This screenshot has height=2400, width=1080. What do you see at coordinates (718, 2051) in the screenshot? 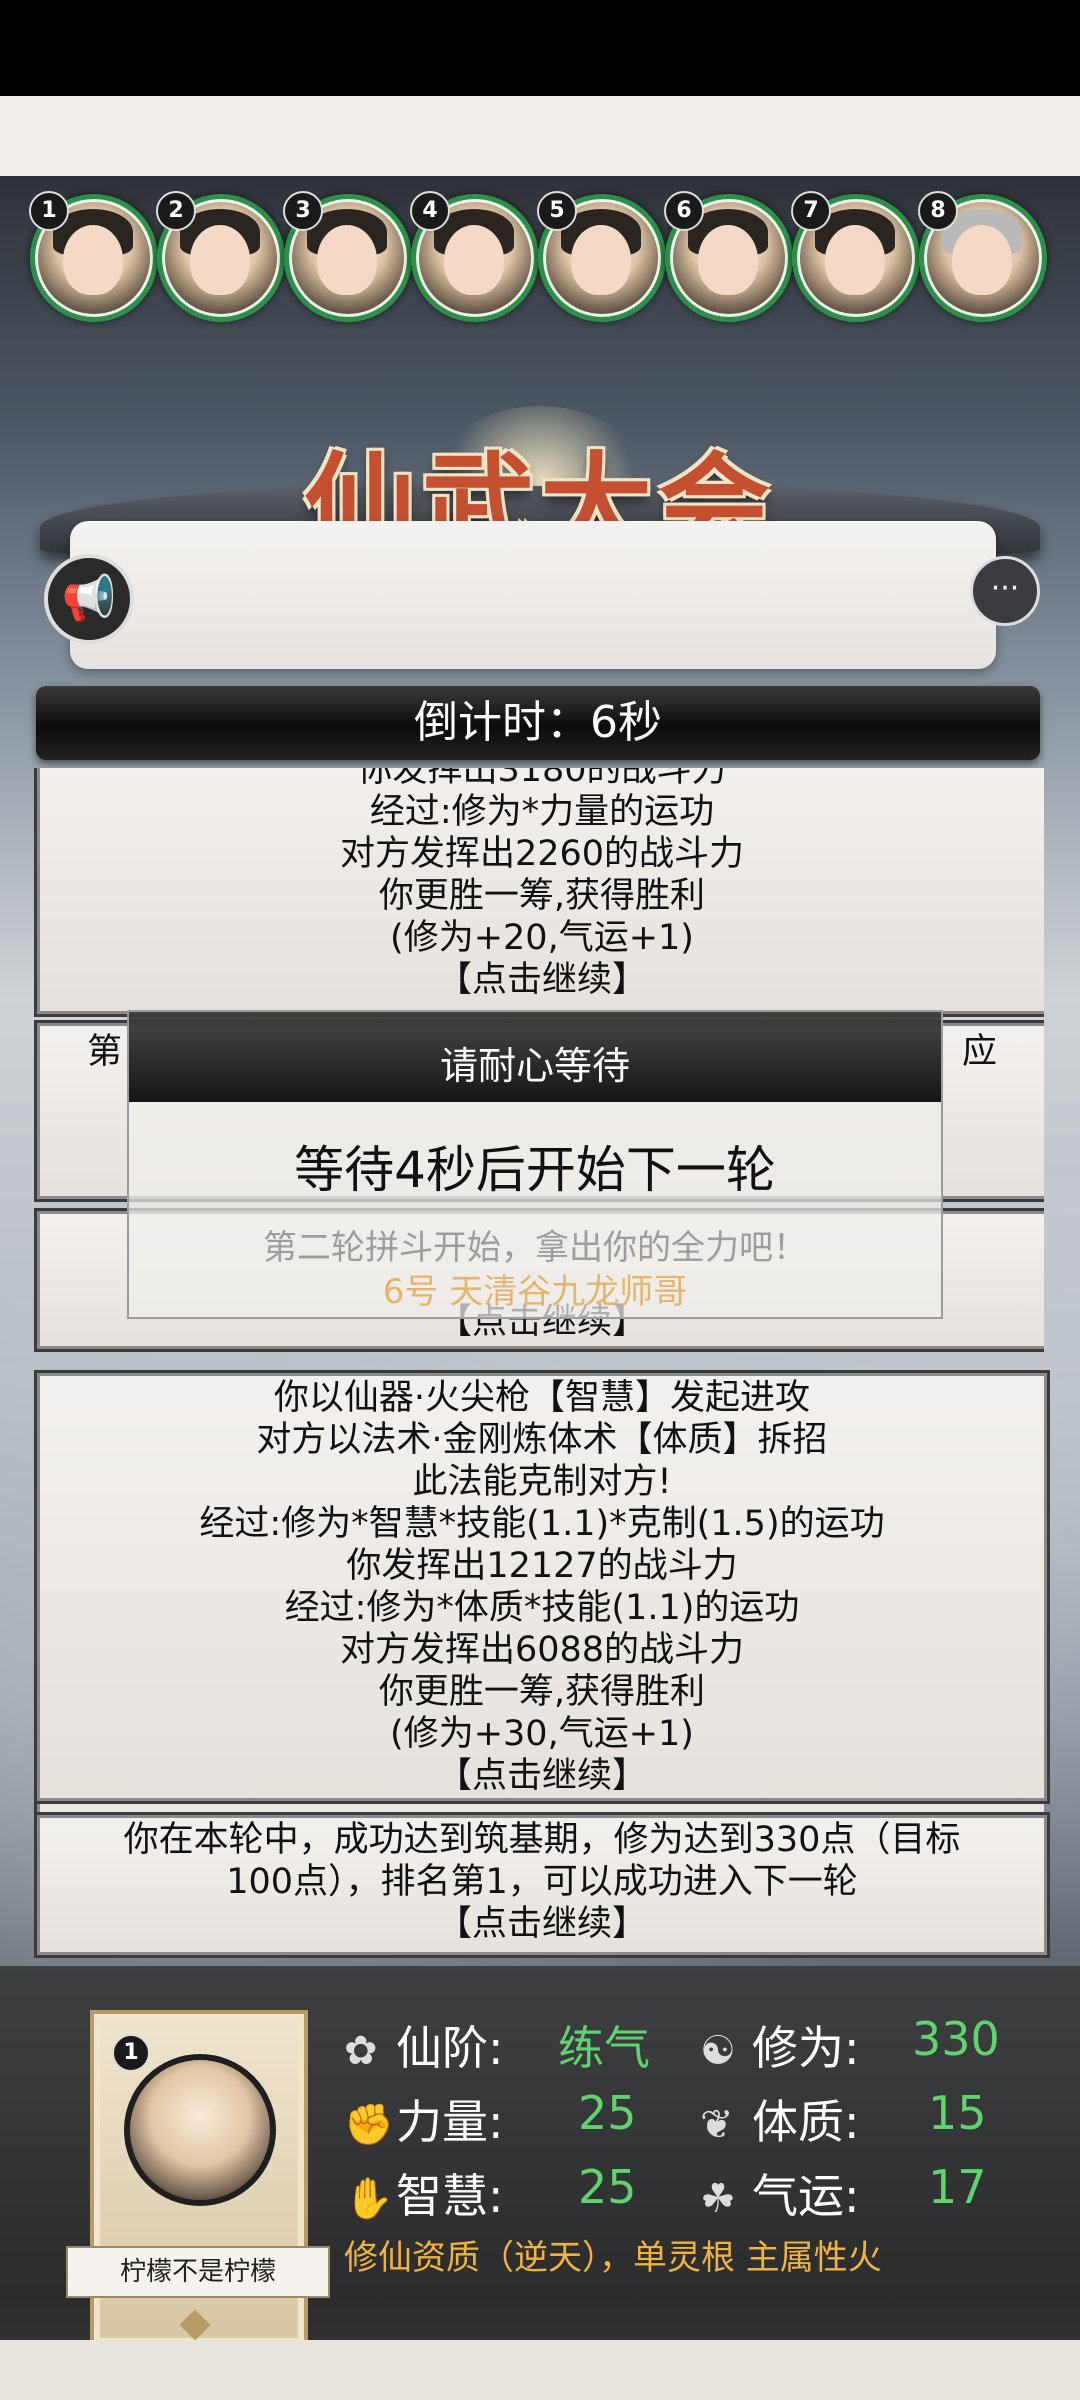
I see `swirl-icon: ☯` at bounding box center [718, 2051].